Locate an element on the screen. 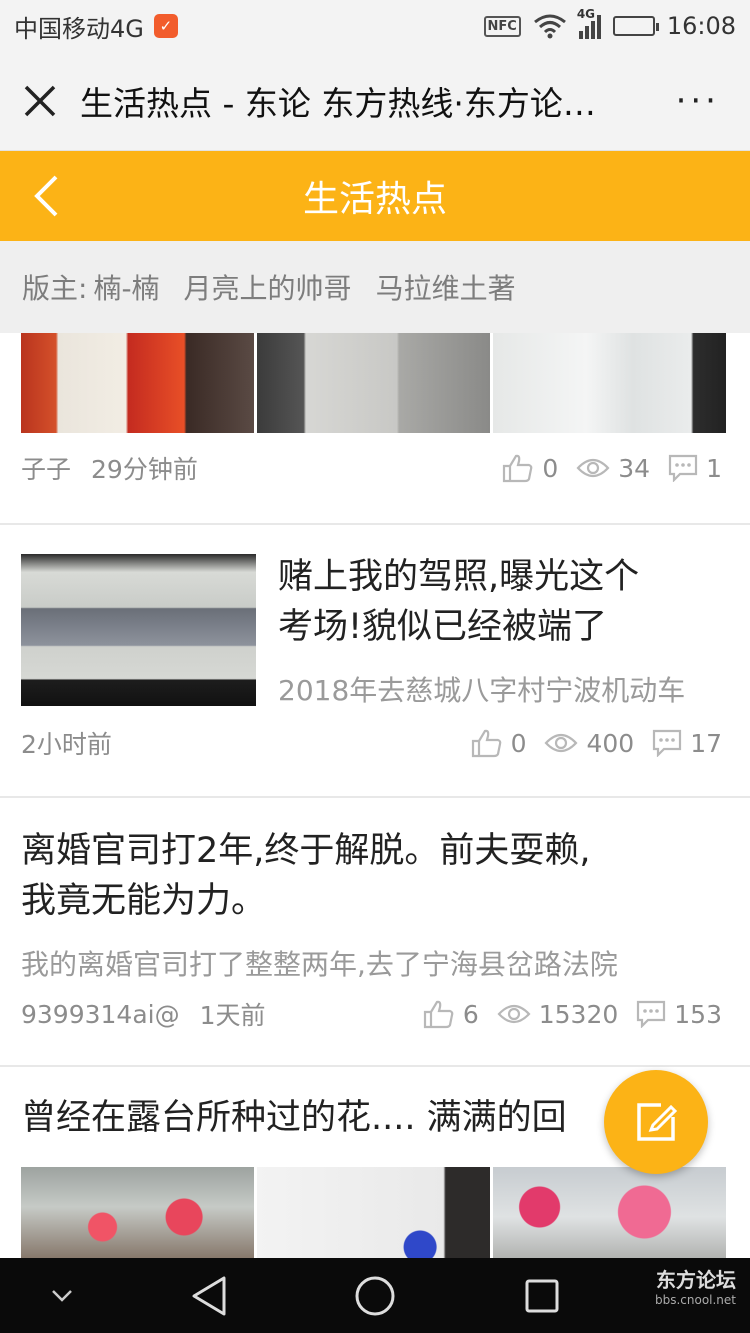  app-notification-icon: ✓ is located at coordinates (165, 26).